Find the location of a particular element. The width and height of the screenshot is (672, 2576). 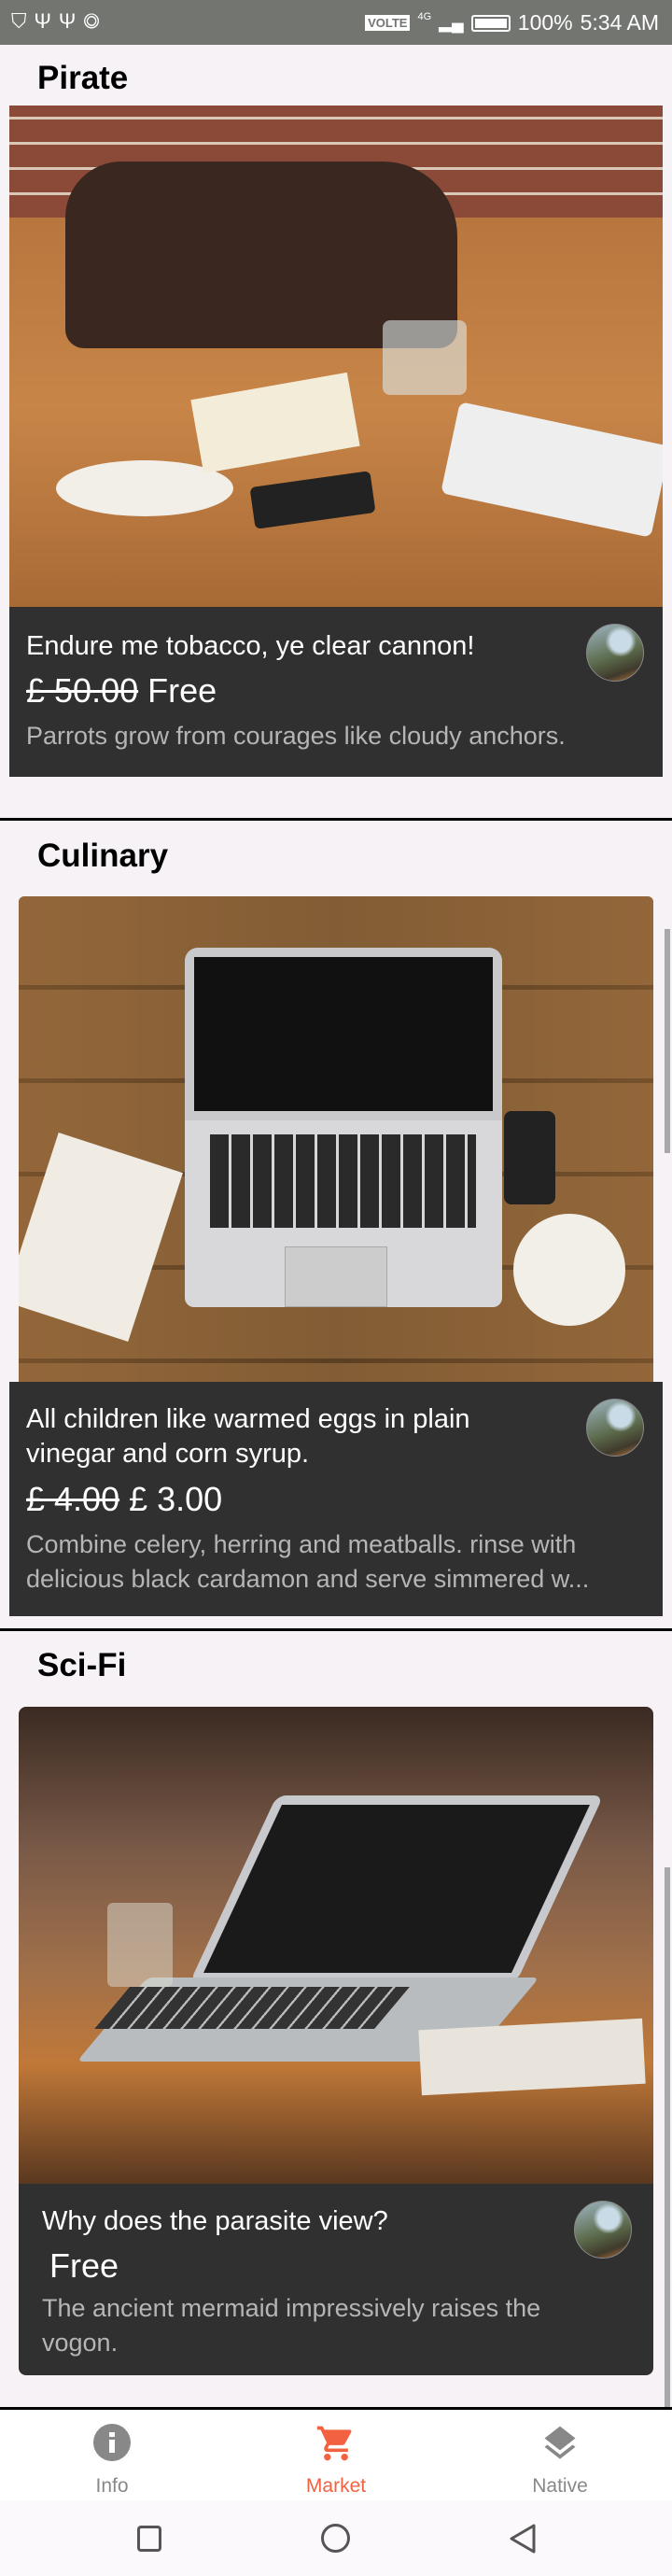

info-icon is located at coordinates (112, 2443).